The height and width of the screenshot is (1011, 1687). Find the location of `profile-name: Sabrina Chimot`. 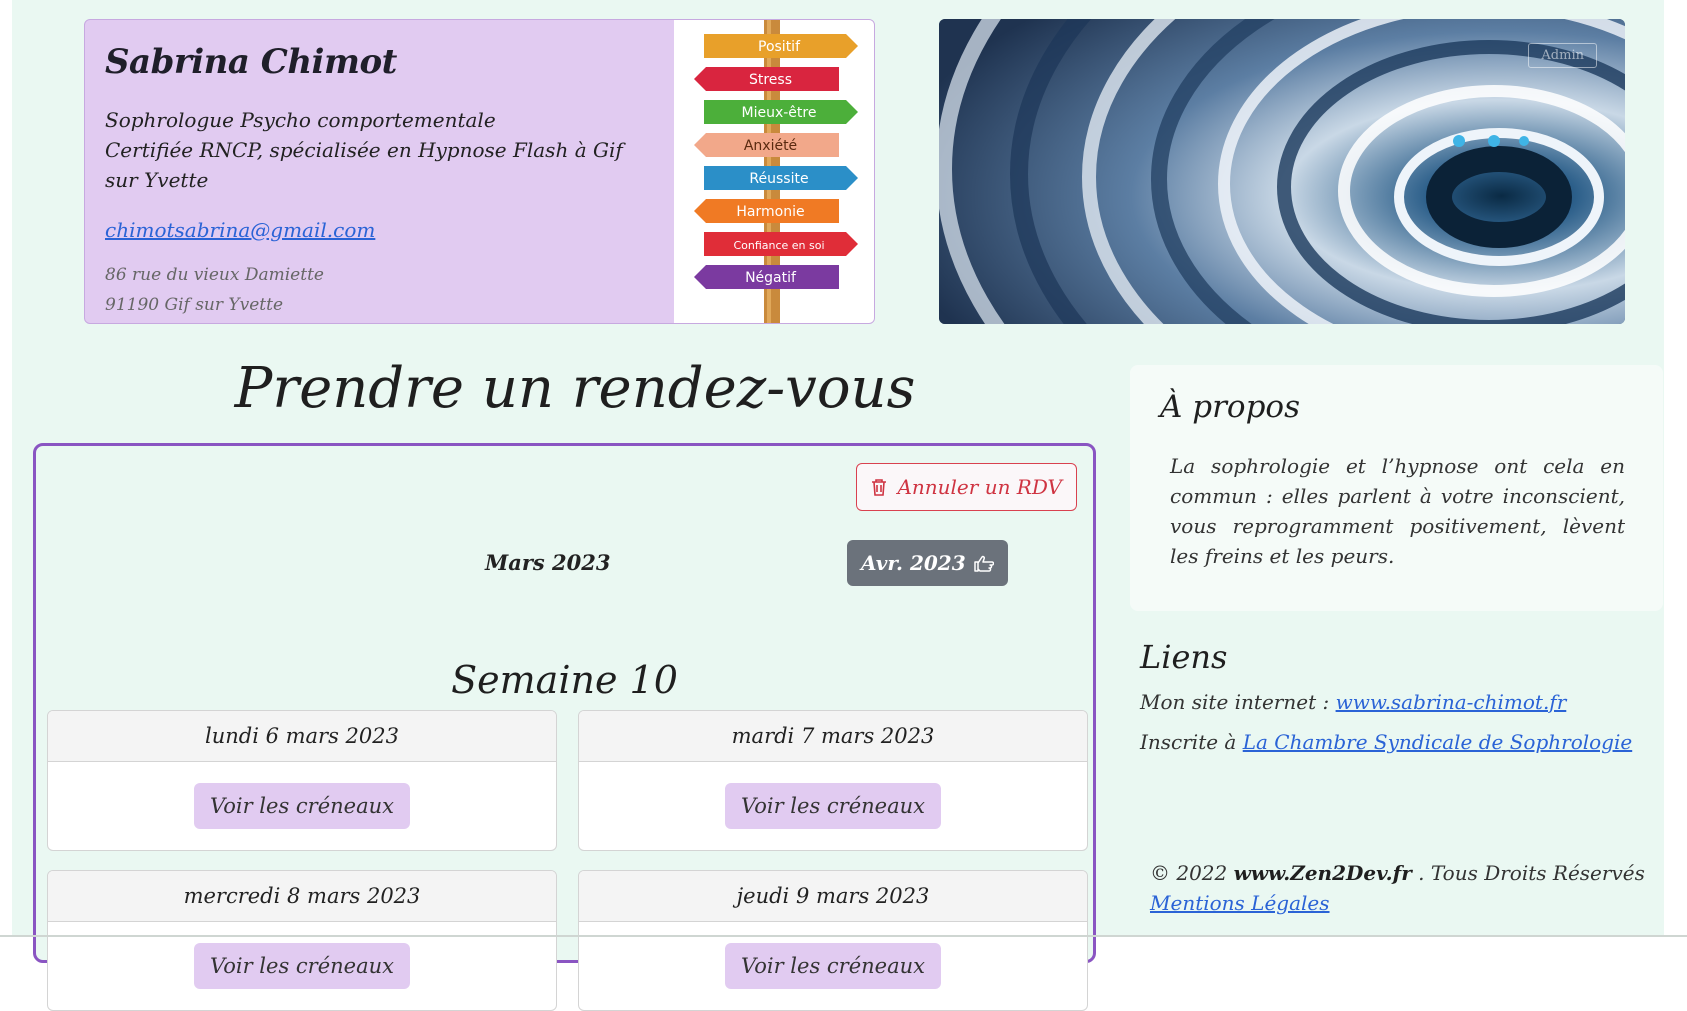

profile-name: Sabrina Chimot is located at coordinates (251, 62).